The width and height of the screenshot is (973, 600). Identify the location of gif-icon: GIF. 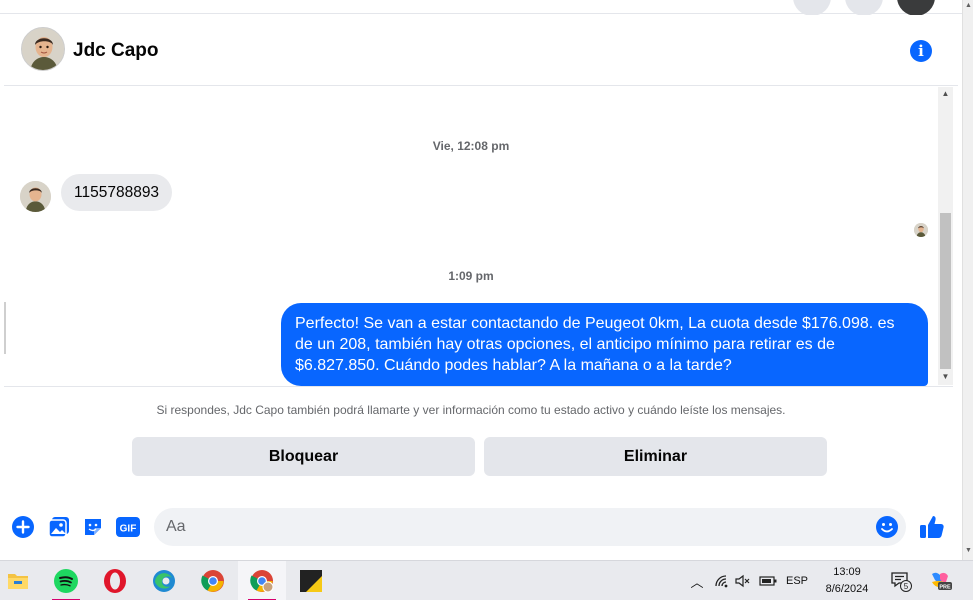
(128, 527).